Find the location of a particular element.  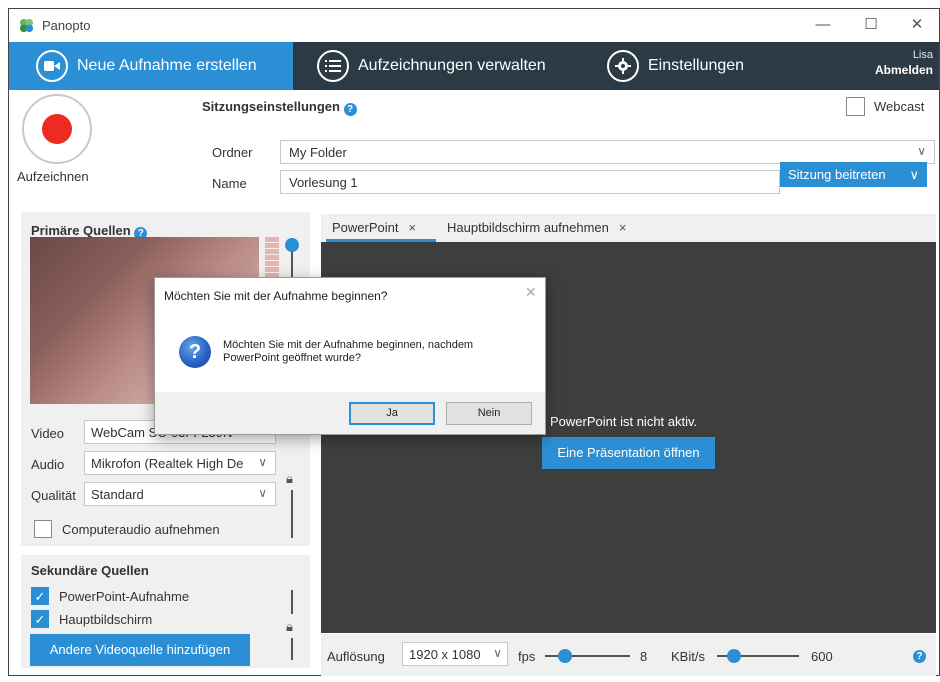

record-button is located at coordinates (57, 129).